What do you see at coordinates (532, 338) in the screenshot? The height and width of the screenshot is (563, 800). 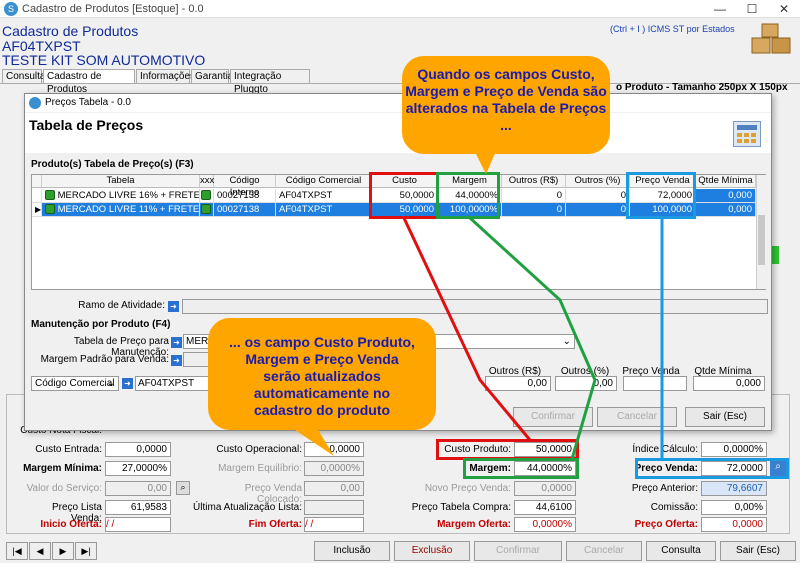 I see `green-connector` at bounding box center [532, 338].